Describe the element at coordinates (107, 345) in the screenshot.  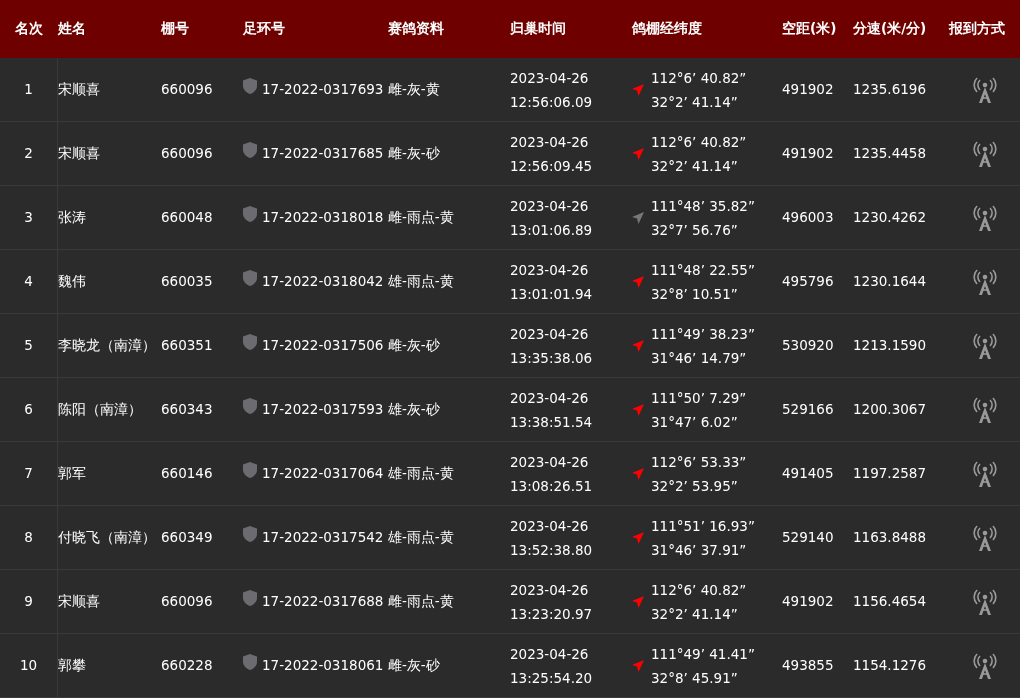
I see `pigeon-owner-name: 李晓龙（南漳）` at that location.